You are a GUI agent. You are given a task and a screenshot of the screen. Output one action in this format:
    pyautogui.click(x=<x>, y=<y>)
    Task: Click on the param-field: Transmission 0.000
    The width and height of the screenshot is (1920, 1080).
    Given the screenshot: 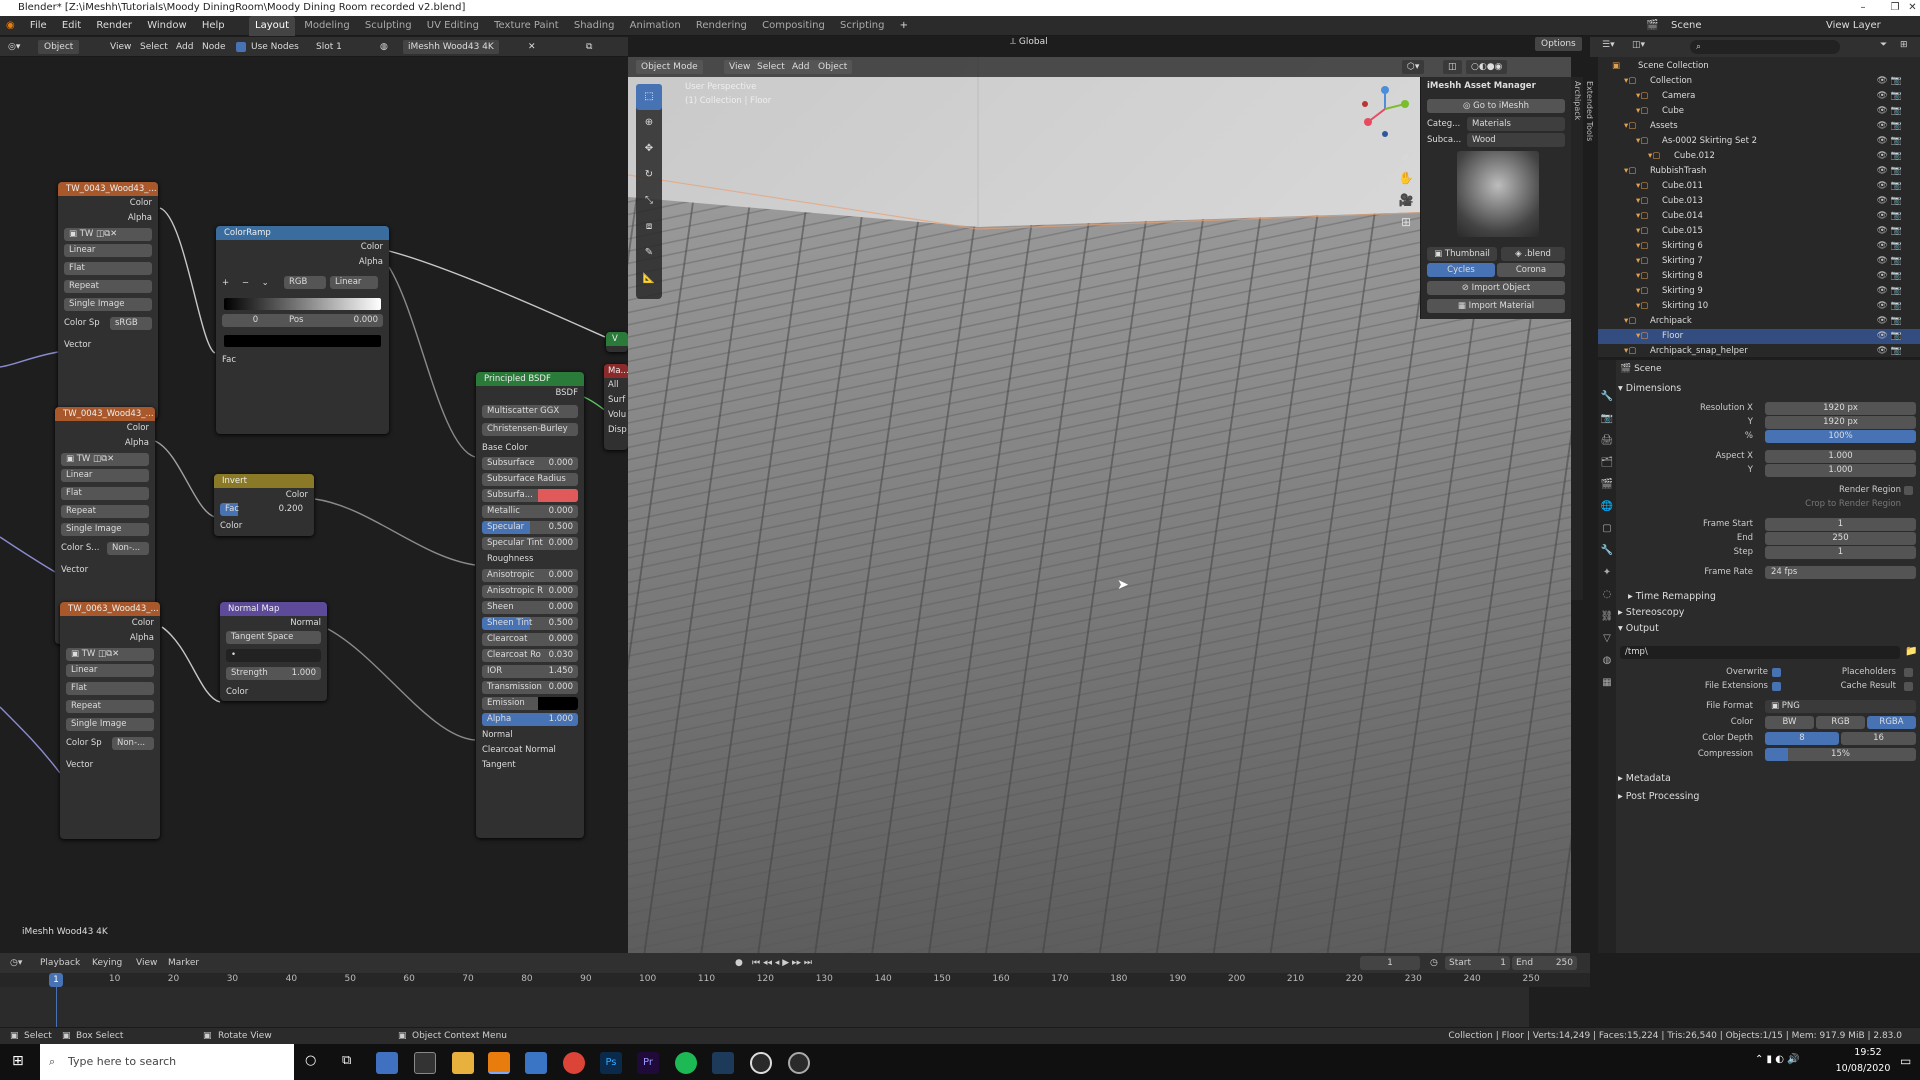 What is the action you would take?
    pyautogui.click(x=530, y=687)
    